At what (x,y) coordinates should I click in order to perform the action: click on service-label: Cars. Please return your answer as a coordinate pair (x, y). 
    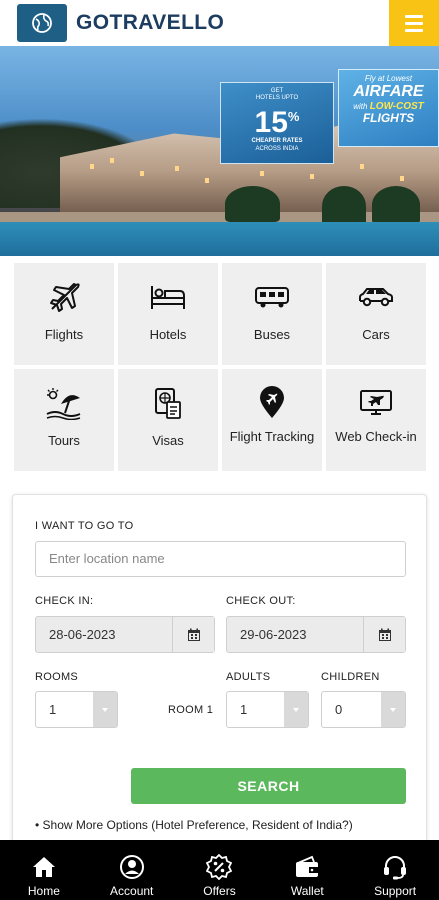
    Looking at the image, I should click on (376, 334).